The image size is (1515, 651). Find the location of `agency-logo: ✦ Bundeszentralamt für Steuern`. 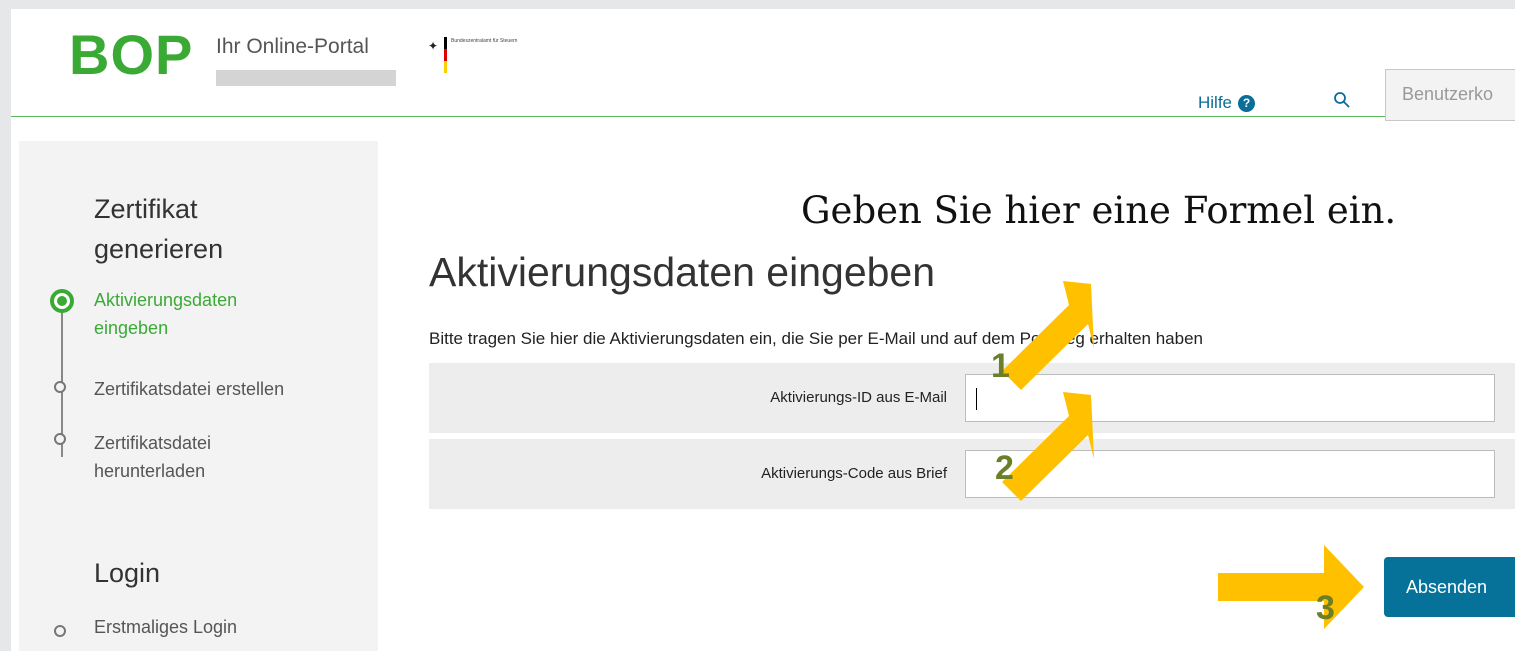

agency-logo: ✦ Bundeszentralamt für Steuern is located at coordinates (488, 55).